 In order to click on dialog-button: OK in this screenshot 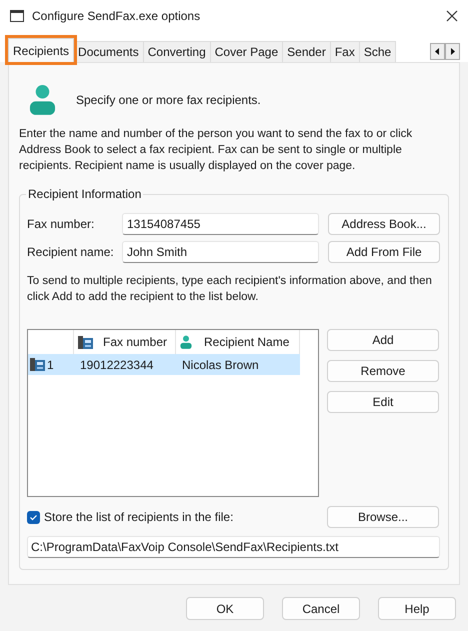, I will do `click(225, 608)`.